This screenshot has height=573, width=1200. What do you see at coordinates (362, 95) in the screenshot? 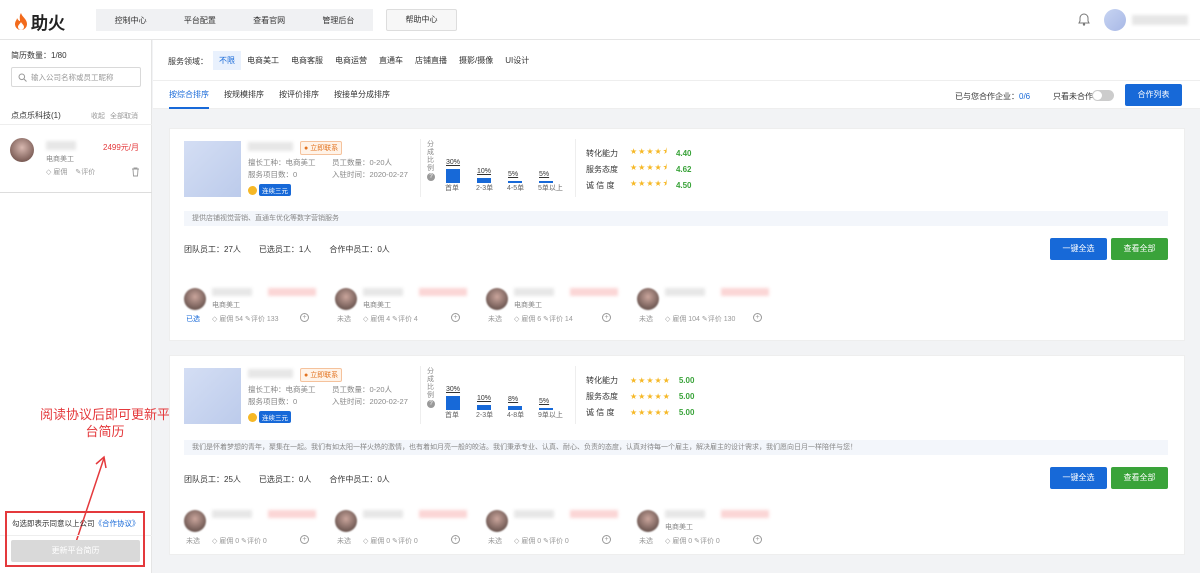
I see `tab-commission: 按接单分成排序` at bounding box center [362, 95].